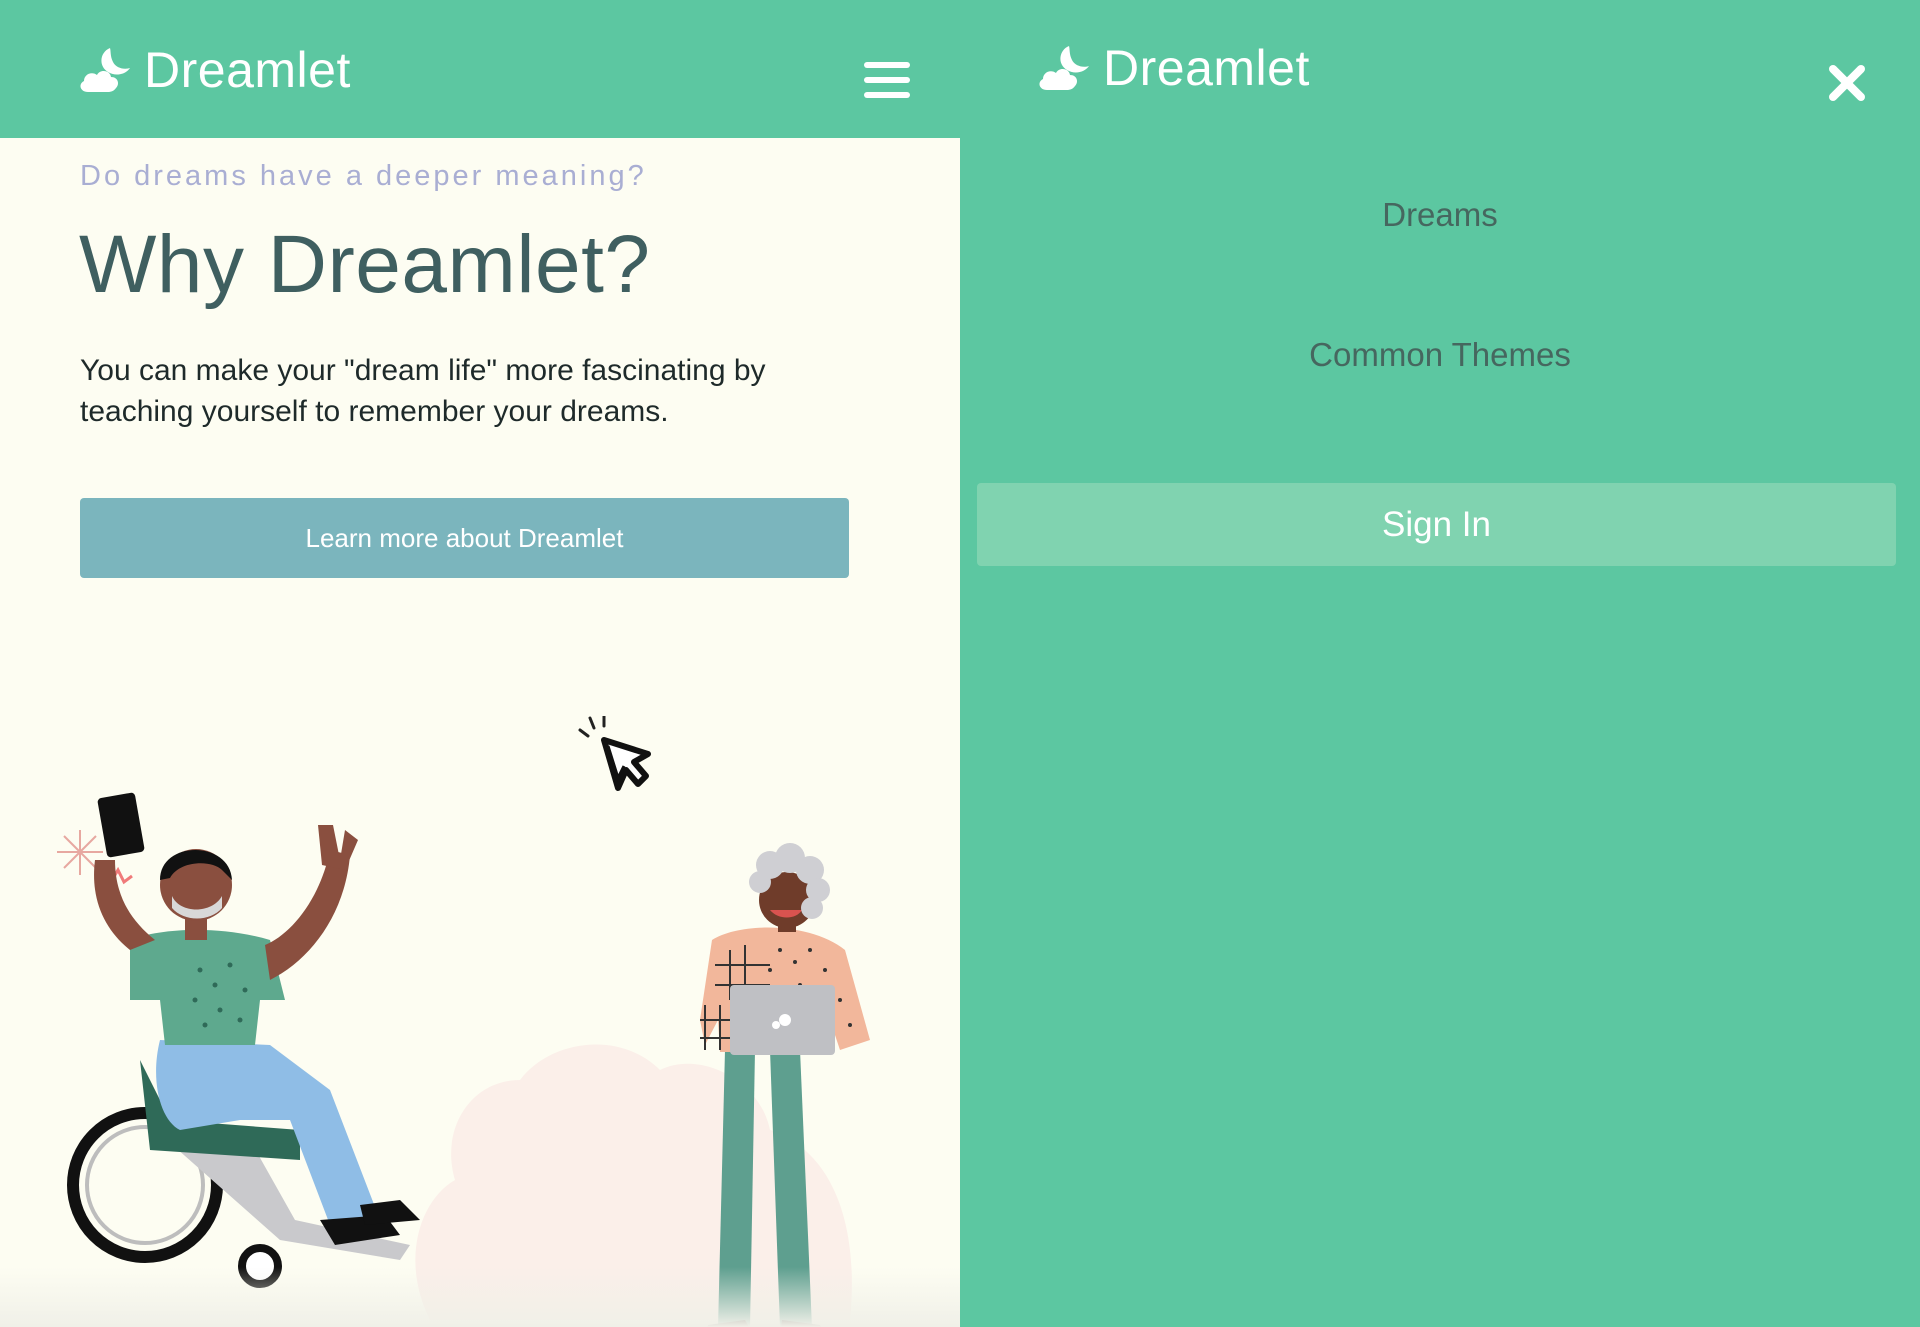 Image resolution: width=1920 pixels, height=1327 pixels. Describe the element at coordinates (363, 176) in the screenshot. I see `eyebrow-text: Do dreams have a deeper meaning?` at that location.